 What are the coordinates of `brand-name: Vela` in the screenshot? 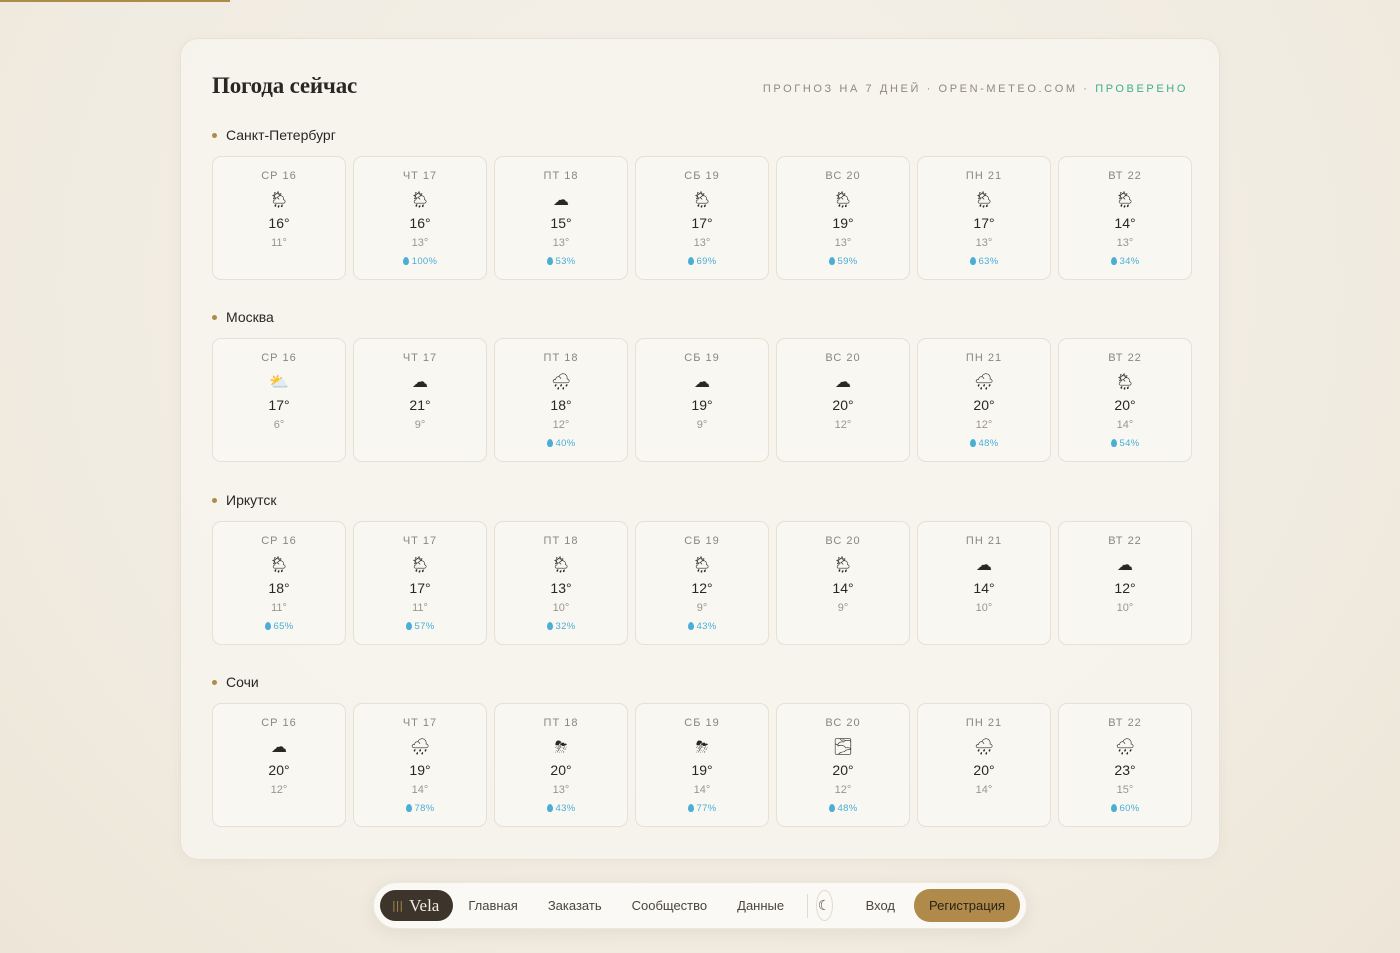 It's located at (424, 905).